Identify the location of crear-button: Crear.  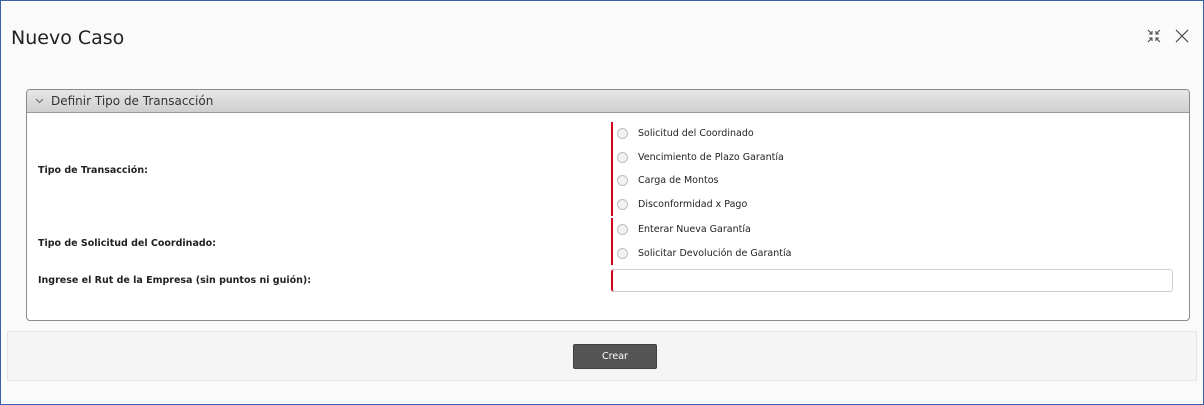
(615, 356).